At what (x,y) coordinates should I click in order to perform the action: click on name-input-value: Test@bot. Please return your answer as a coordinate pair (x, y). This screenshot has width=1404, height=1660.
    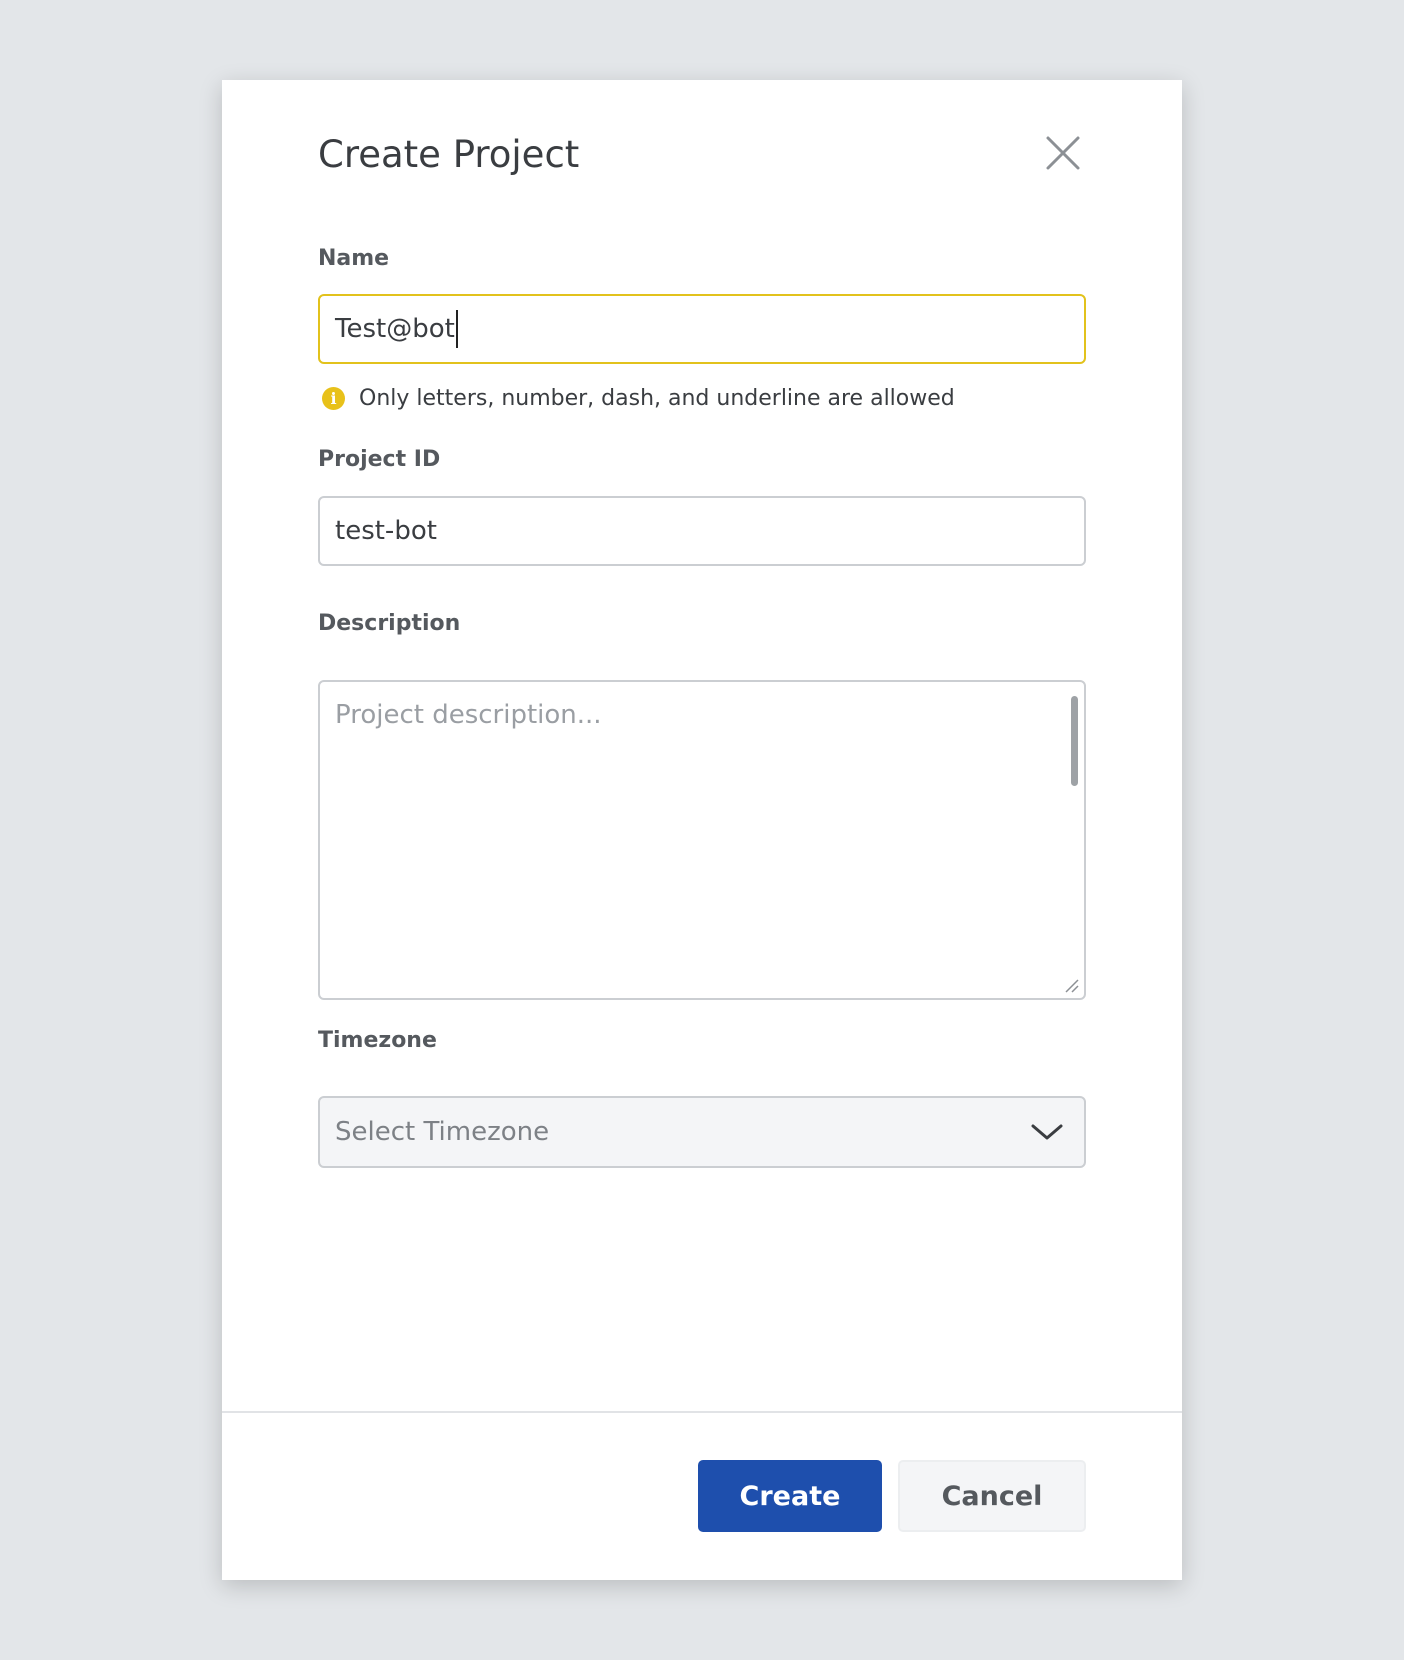
    Looking at the image, I should click on (395, 329).